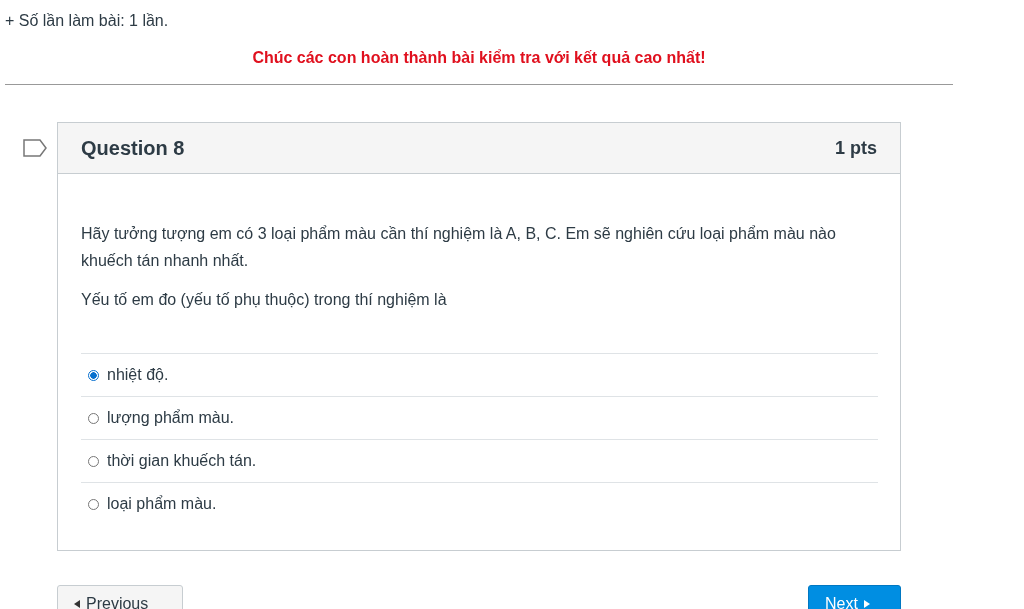  What do you see at coordinates (854, 597) in the screenshot?
I see `next-button: Next` at bounding box center [854, 597].